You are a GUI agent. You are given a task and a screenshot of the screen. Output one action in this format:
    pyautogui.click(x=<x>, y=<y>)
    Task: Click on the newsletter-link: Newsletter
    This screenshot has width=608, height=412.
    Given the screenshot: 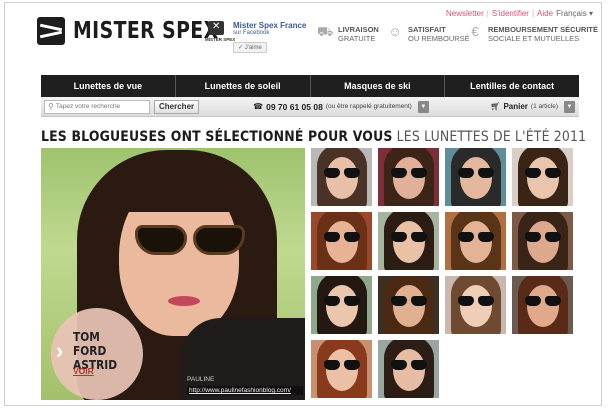 What is the action you would take?
    pyautogui.click(x=465, y=13)
    